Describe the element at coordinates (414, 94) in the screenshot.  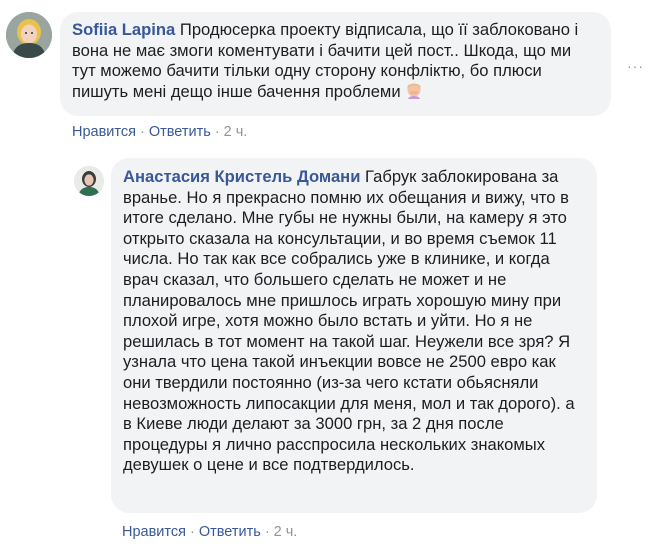
I see `woman-facepalming-emoji` at that location.